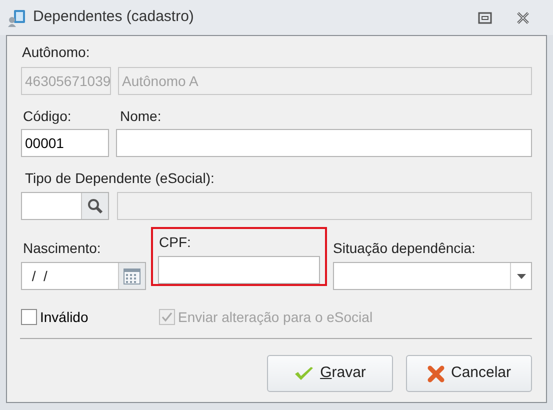 The width and height of the screenshot is (553, 410). Describe the element at coordinates (523, 18) in the screenshot. I see `close-icon` at that location.